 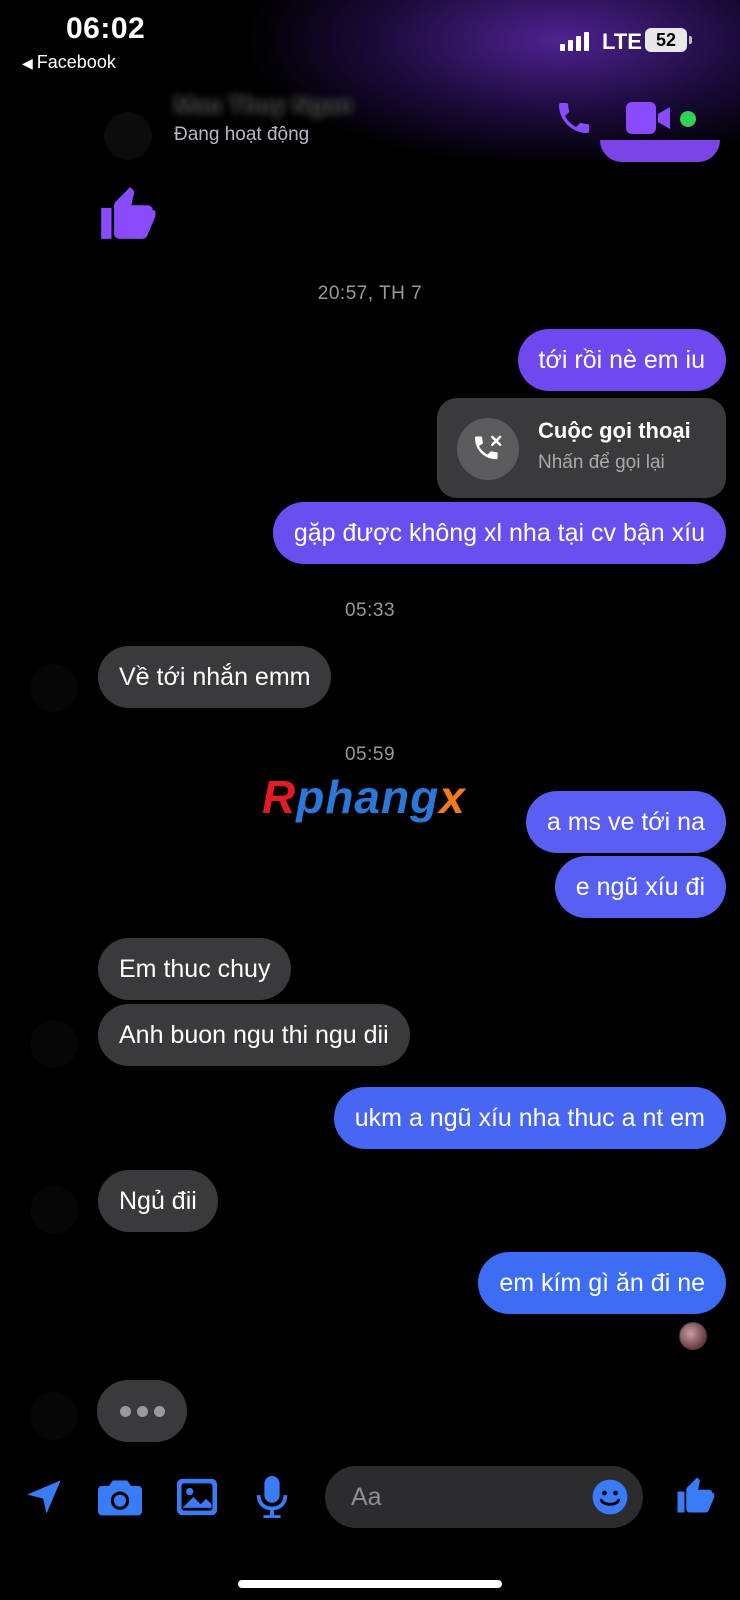 I want to click on sent-message: ukm a ngũ xíu nha thuc a nt em, so click(x=529, y=1118).